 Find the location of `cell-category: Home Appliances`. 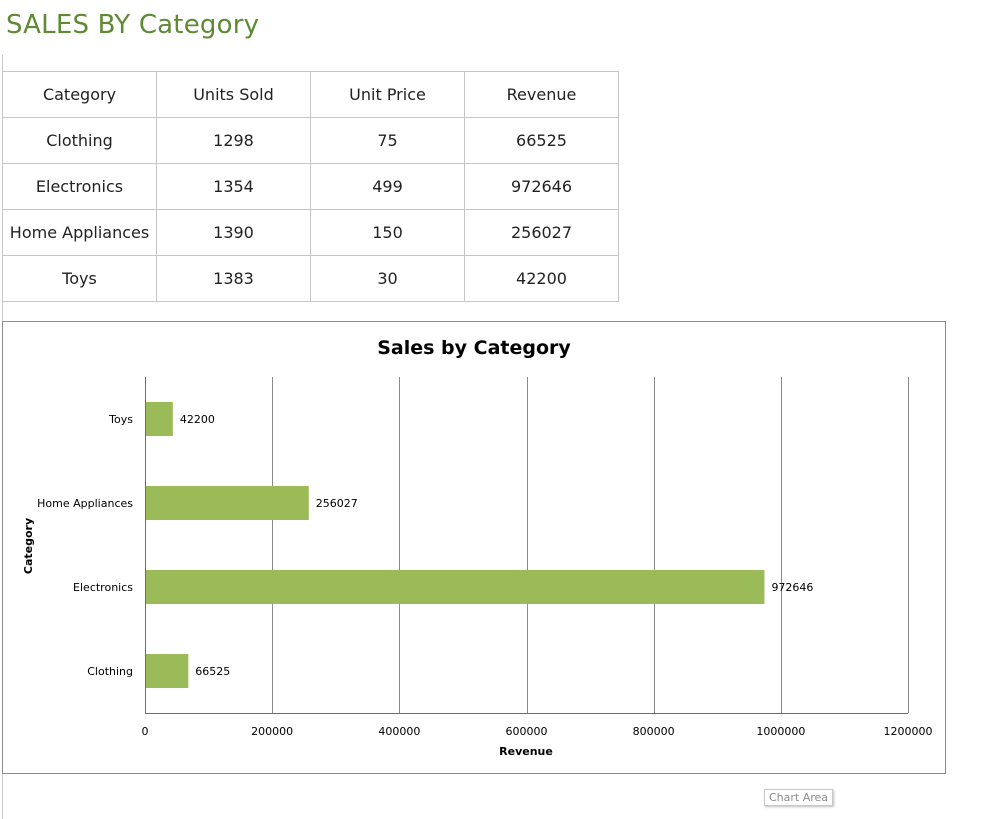

cell-category: Home Appliances is located at coordinates (79, 232).